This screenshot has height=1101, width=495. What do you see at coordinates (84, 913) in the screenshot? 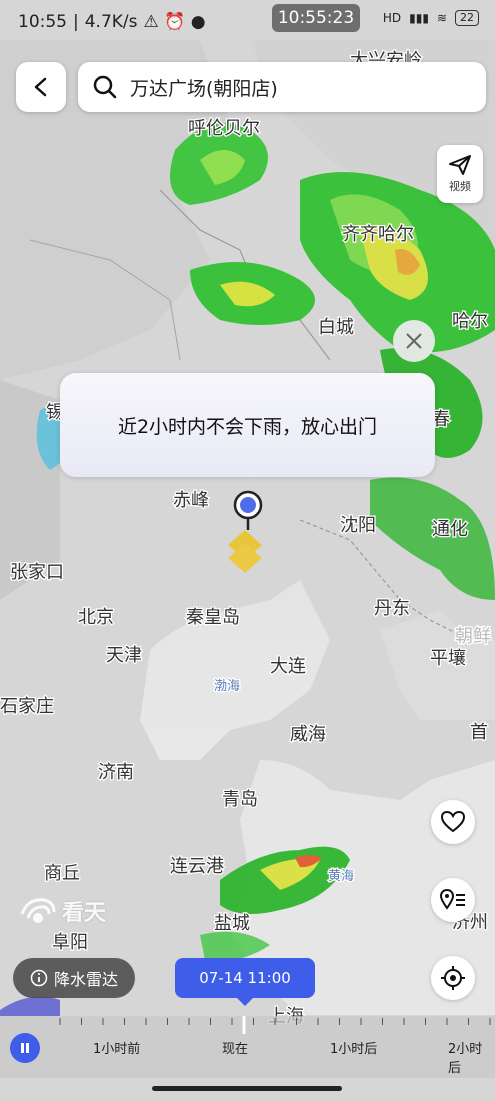
I see `logo-text: 看天` at bounding box center [84, 913].